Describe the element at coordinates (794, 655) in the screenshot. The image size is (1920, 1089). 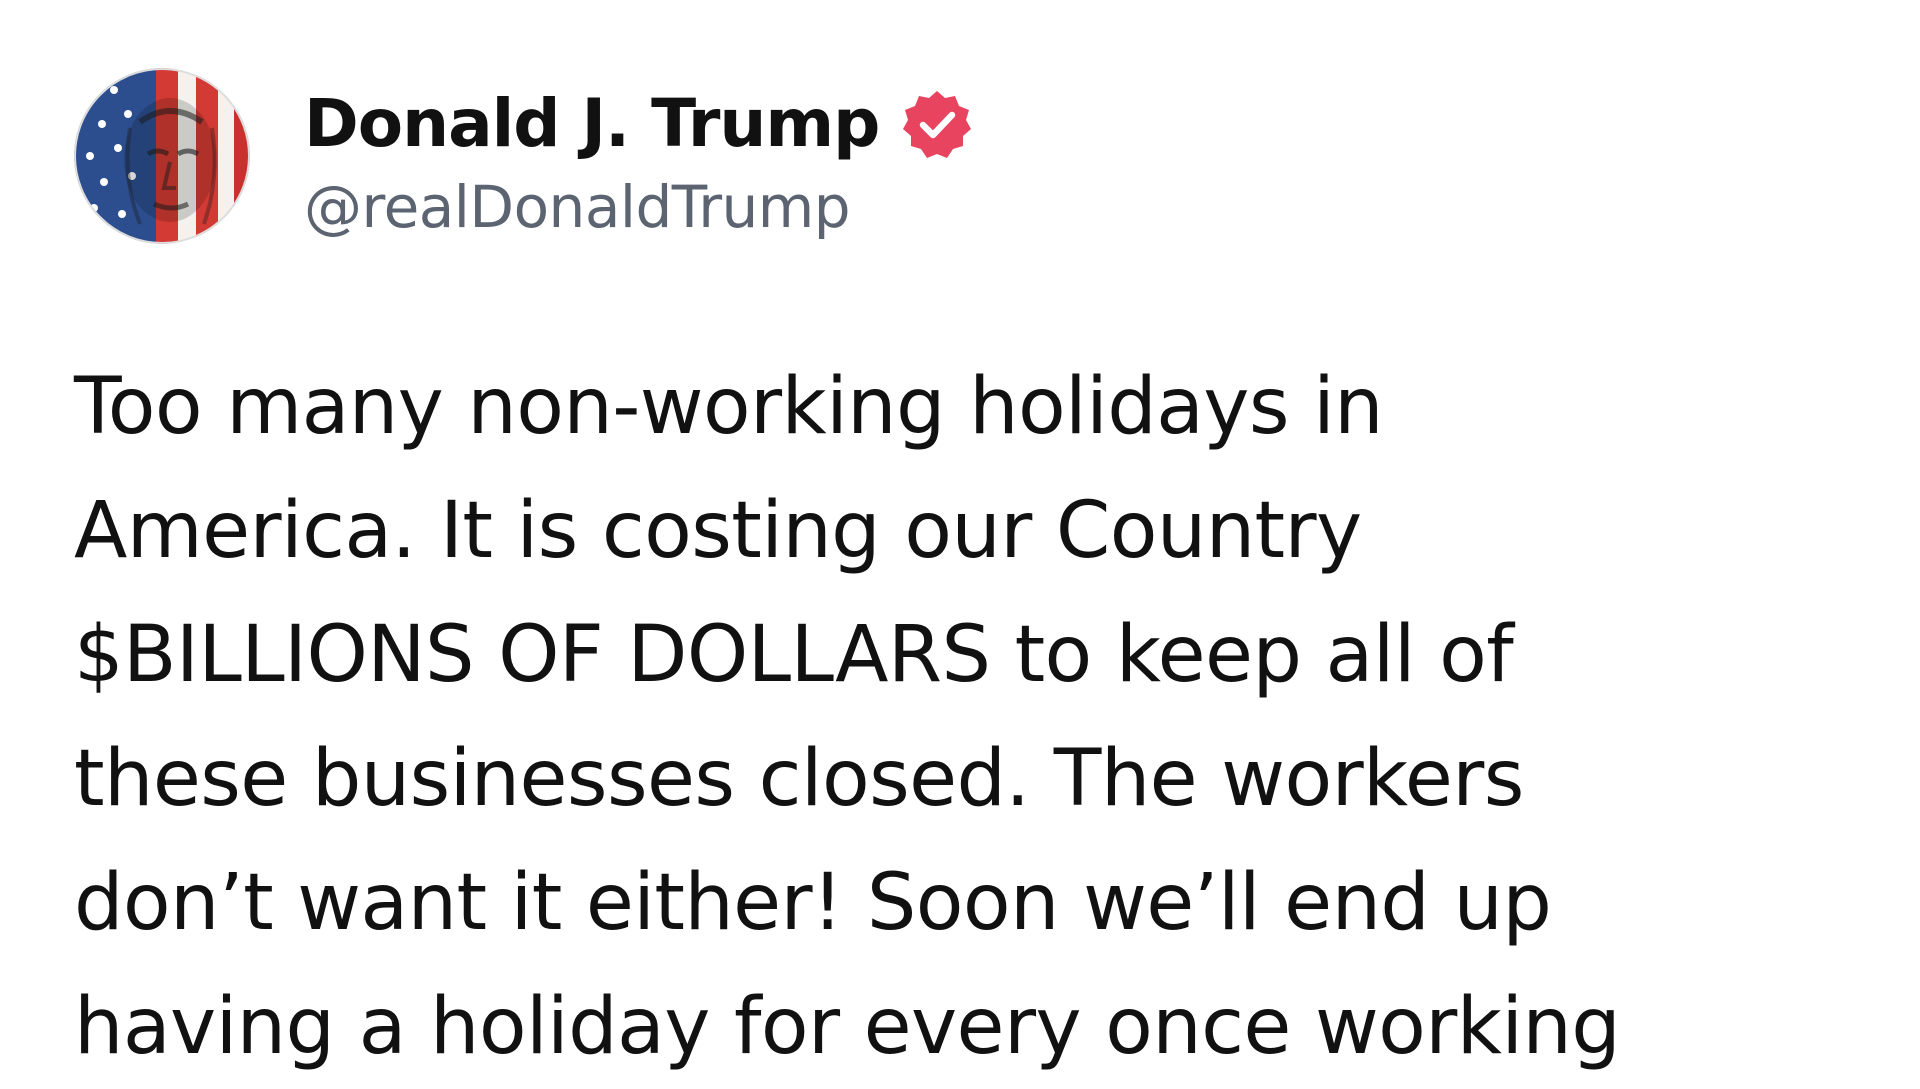
I see `post-text-line: $BILLIONS OF DOLLARS to keep all of` at that location.